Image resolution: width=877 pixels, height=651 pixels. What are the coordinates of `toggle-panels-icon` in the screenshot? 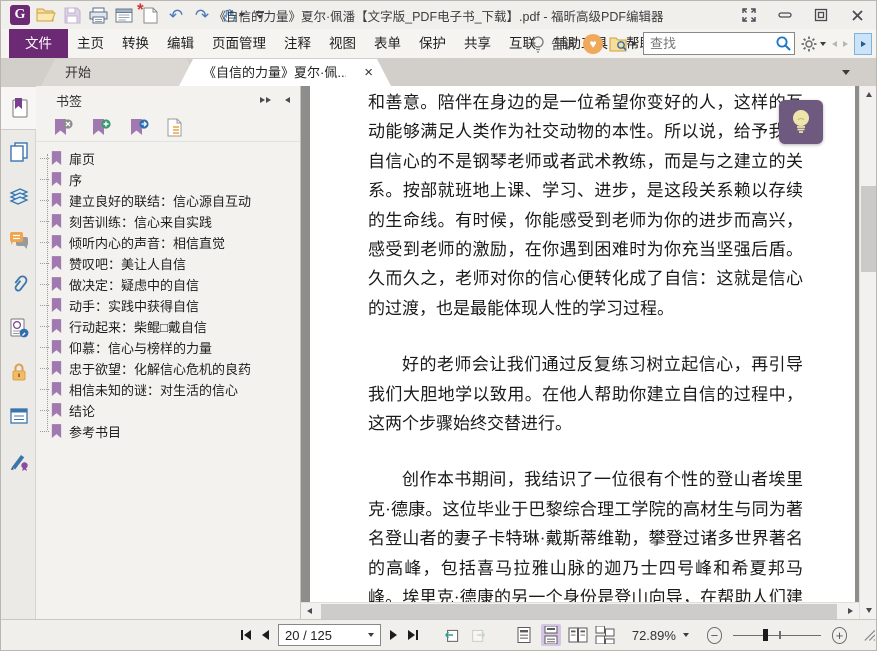 It's located at (749, 15).